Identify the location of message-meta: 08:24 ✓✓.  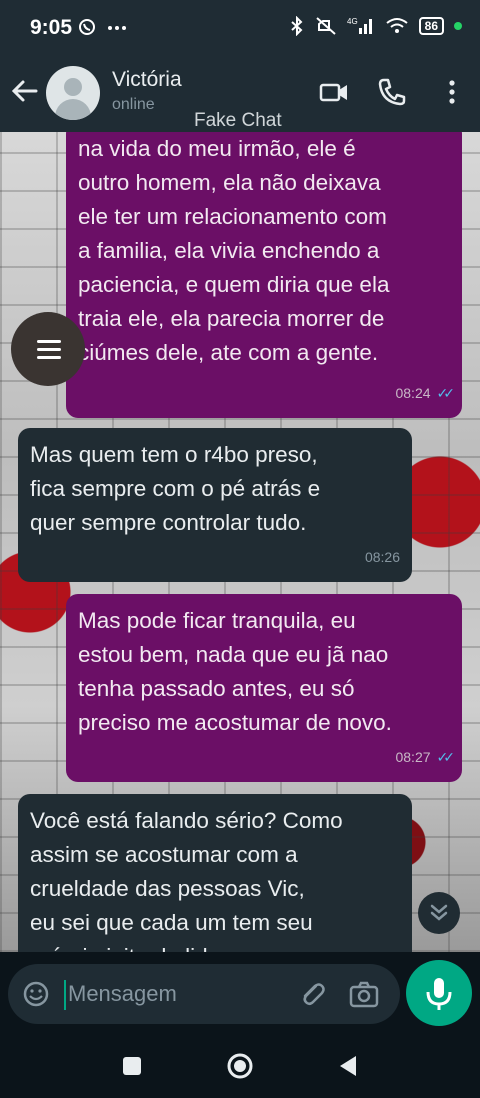
(425, 393).